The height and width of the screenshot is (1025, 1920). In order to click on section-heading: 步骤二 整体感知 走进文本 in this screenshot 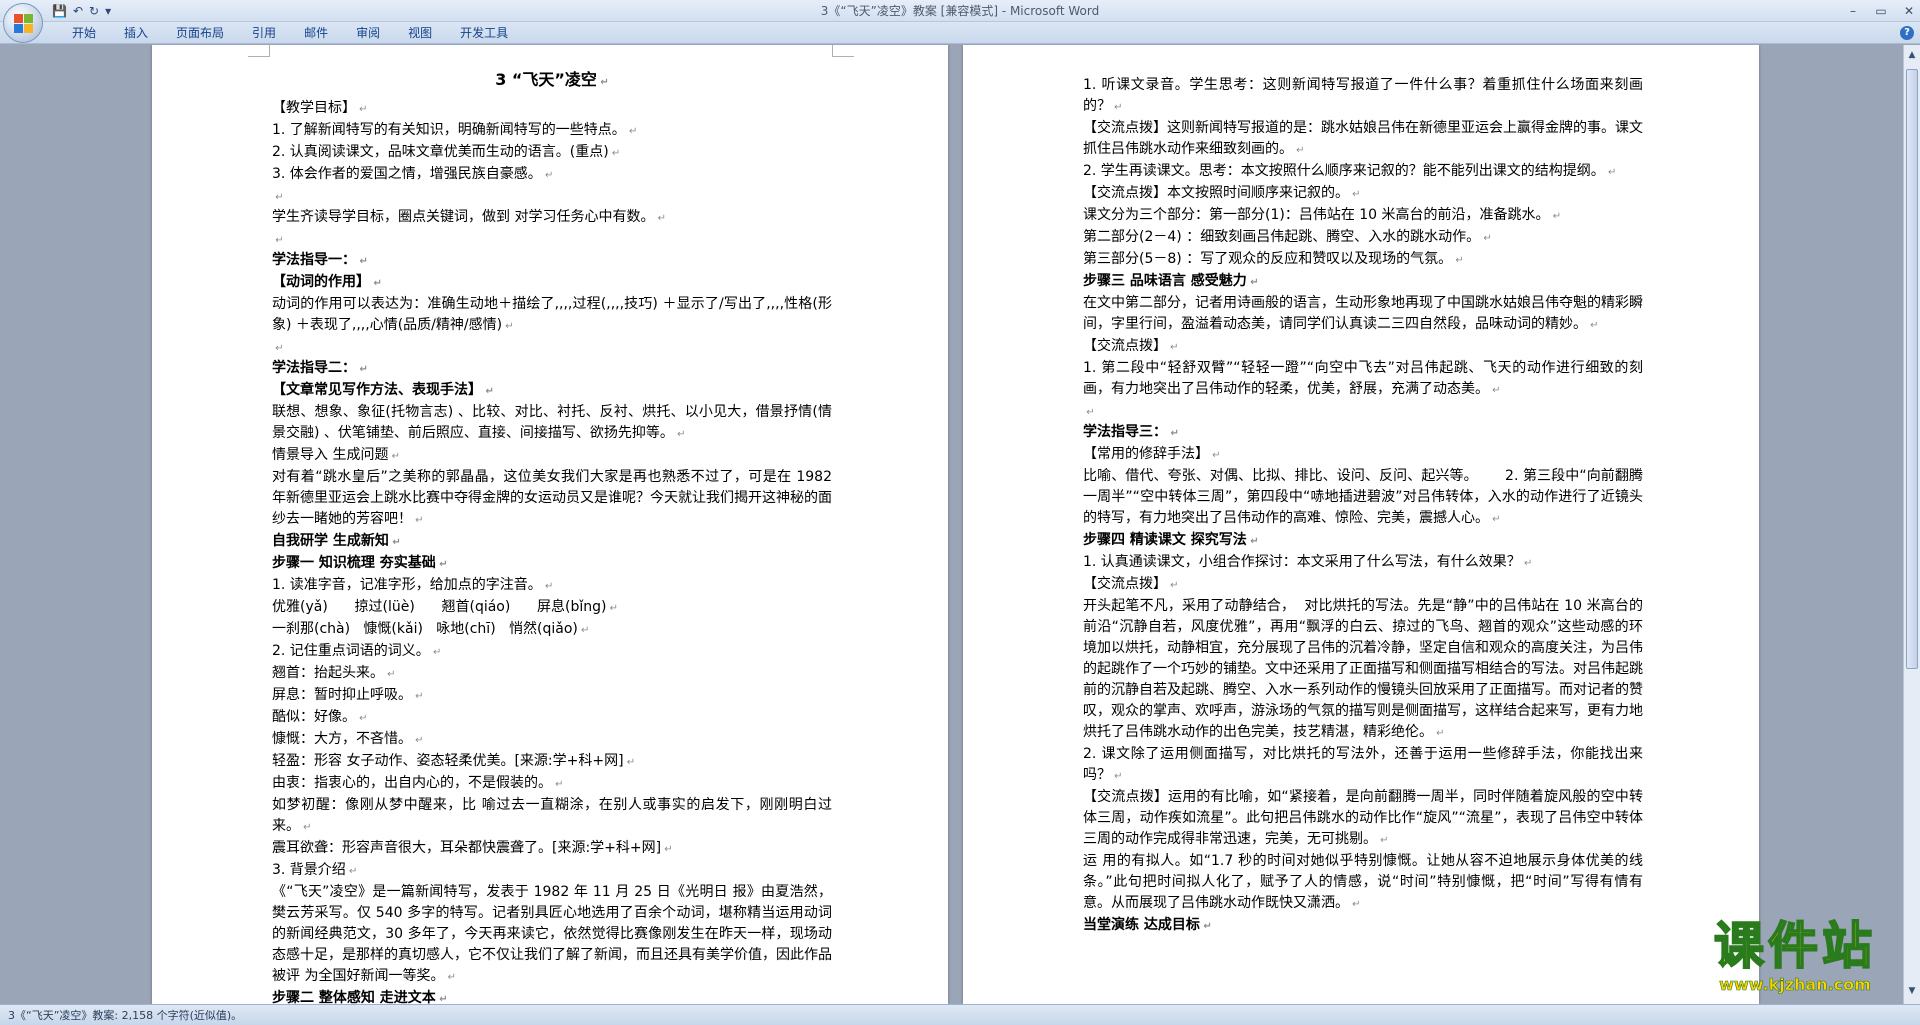, I will do `click(552, 996)`.